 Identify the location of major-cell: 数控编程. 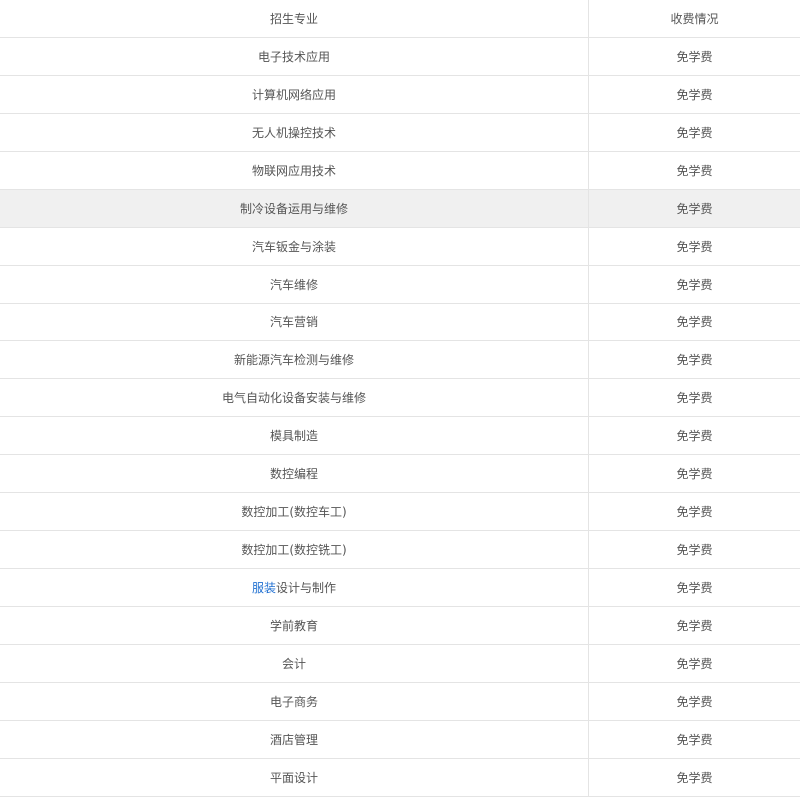
(294, 474).